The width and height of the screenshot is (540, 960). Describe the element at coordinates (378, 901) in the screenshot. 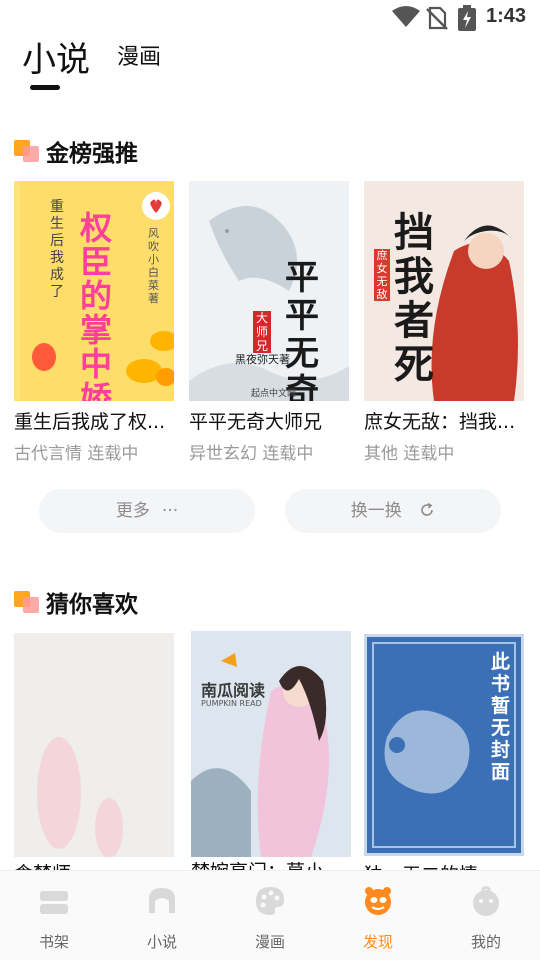

I see `discover-icon` at that location.